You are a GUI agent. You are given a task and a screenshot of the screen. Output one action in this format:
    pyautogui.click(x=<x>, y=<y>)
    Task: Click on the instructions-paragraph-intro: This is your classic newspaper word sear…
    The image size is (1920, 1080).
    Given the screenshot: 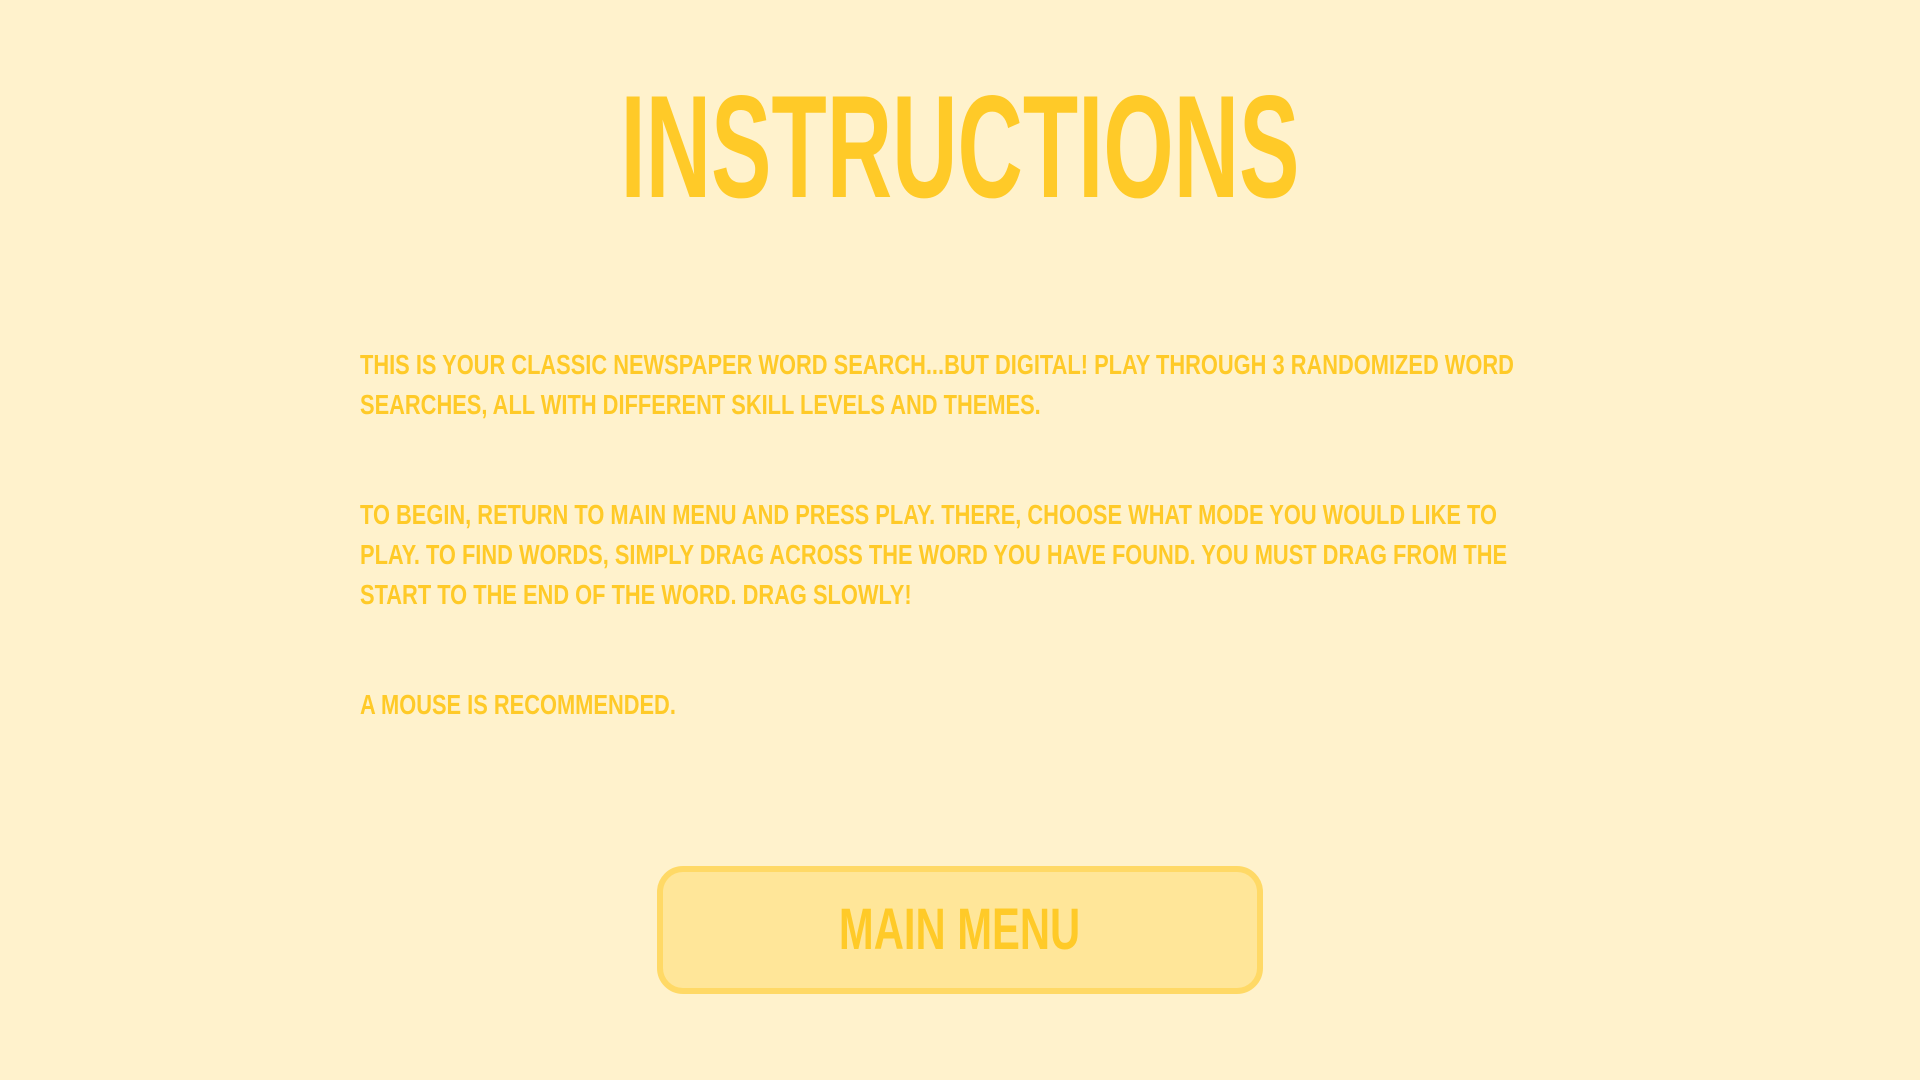 What is the action you would take?
    pyautogui.click(x=937, y=384)
    